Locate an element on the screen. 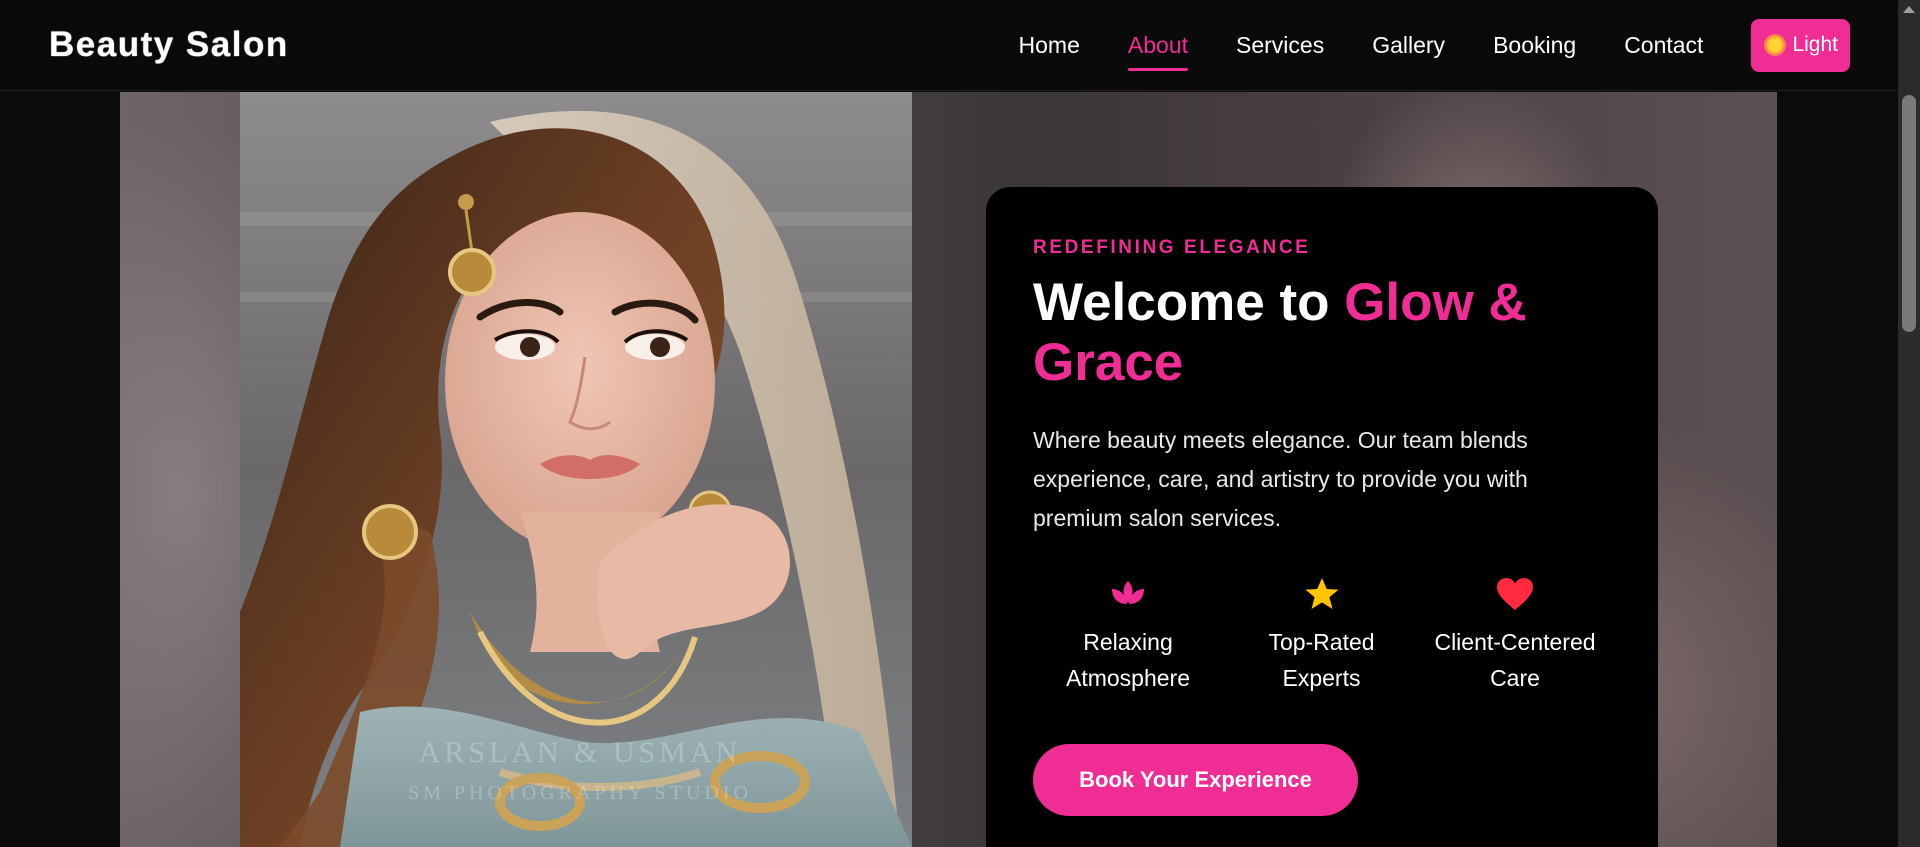 This screenshot has height=847, width=1920. feature-label: Relaxing Atmosphere is located at coordinates (1127, 660).